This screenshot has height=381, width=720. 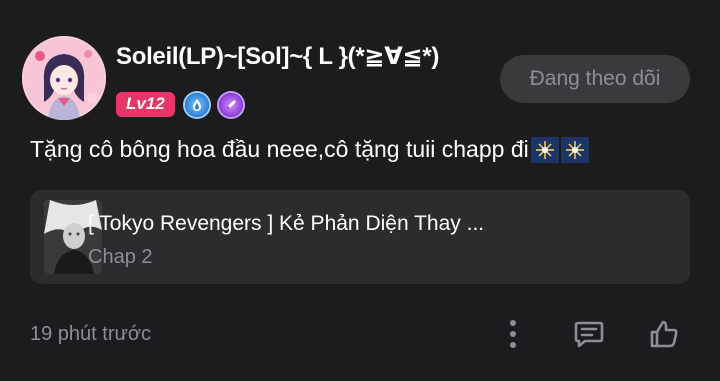 I want to click on badge-row: Lv12, so click(x=179, y=104).